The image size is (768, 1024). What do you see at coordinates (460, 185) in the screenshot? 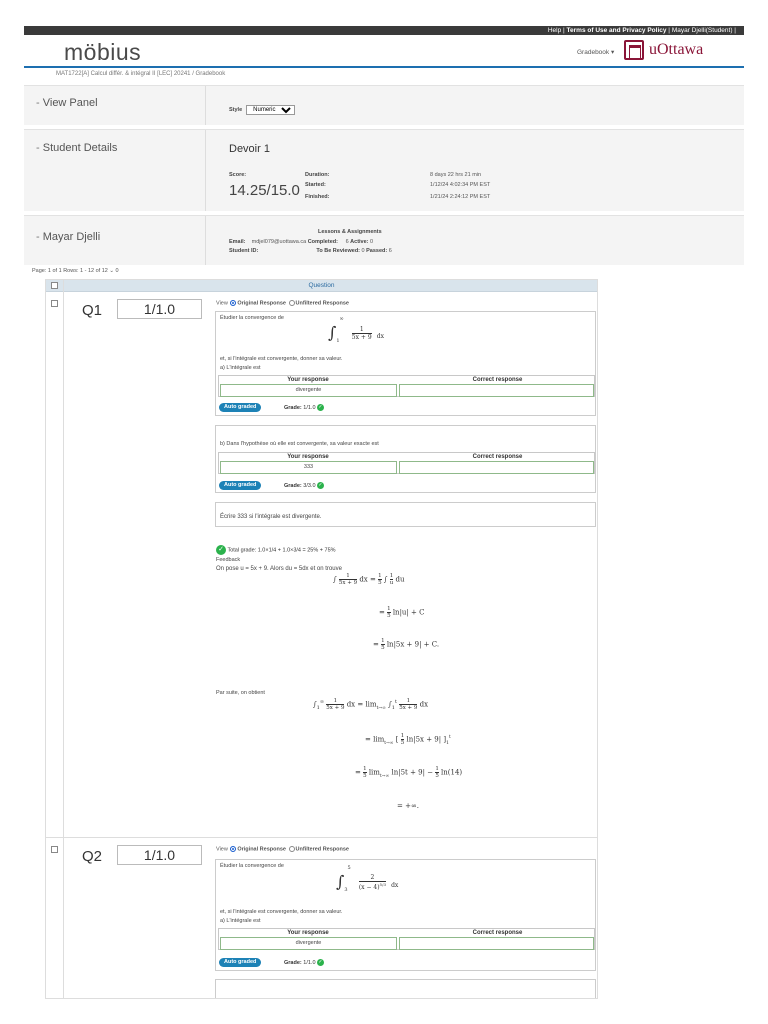
I see `started-value: 1/12/24 4:02:34 PM EST` at bounding box center [460, 185].